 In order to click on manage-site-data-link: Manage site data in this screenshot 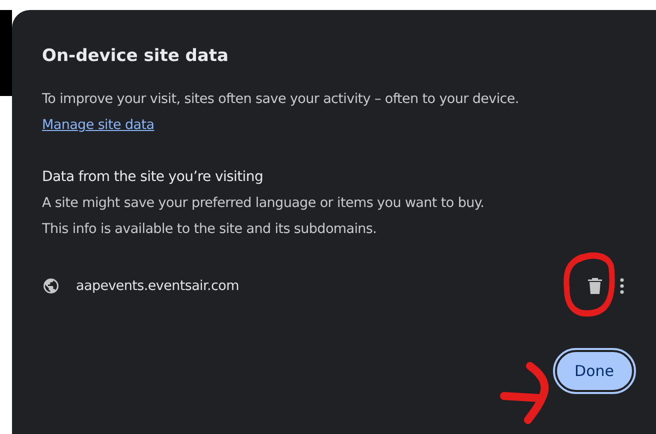, I will do `click(98, 125)`.